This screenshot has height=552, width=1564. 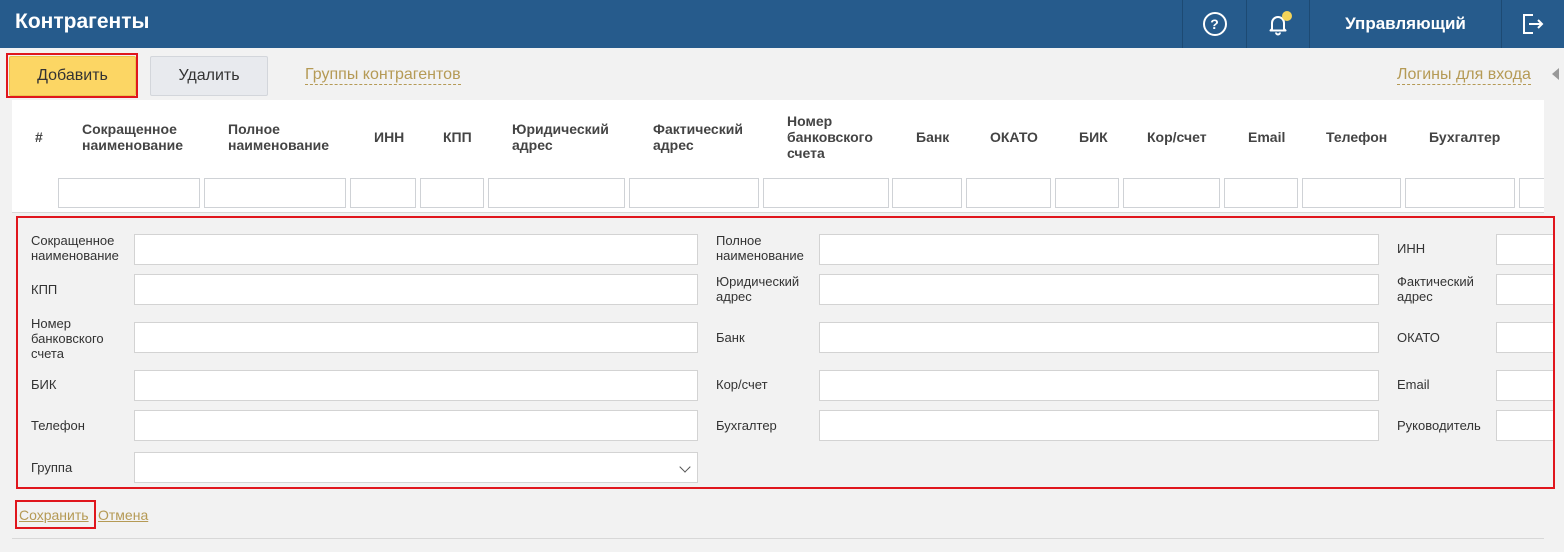 What do you see at coordinates (67, 338) in the screenshot?
I see `label-bank-account: Номер банковского счета` at bounding box center [67, 338].